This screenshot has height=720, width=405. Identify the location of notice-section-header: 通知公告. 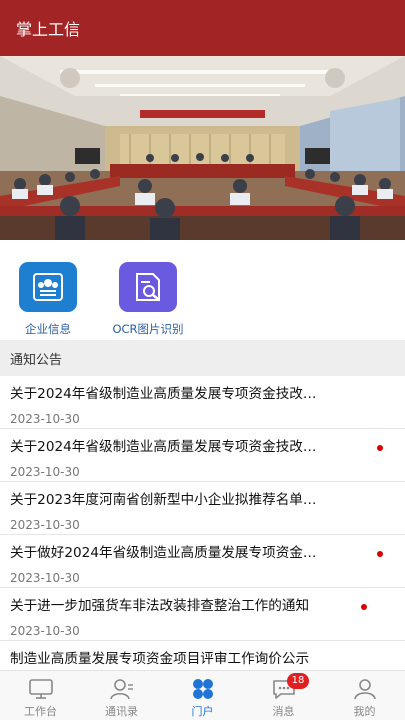
(202, 358).